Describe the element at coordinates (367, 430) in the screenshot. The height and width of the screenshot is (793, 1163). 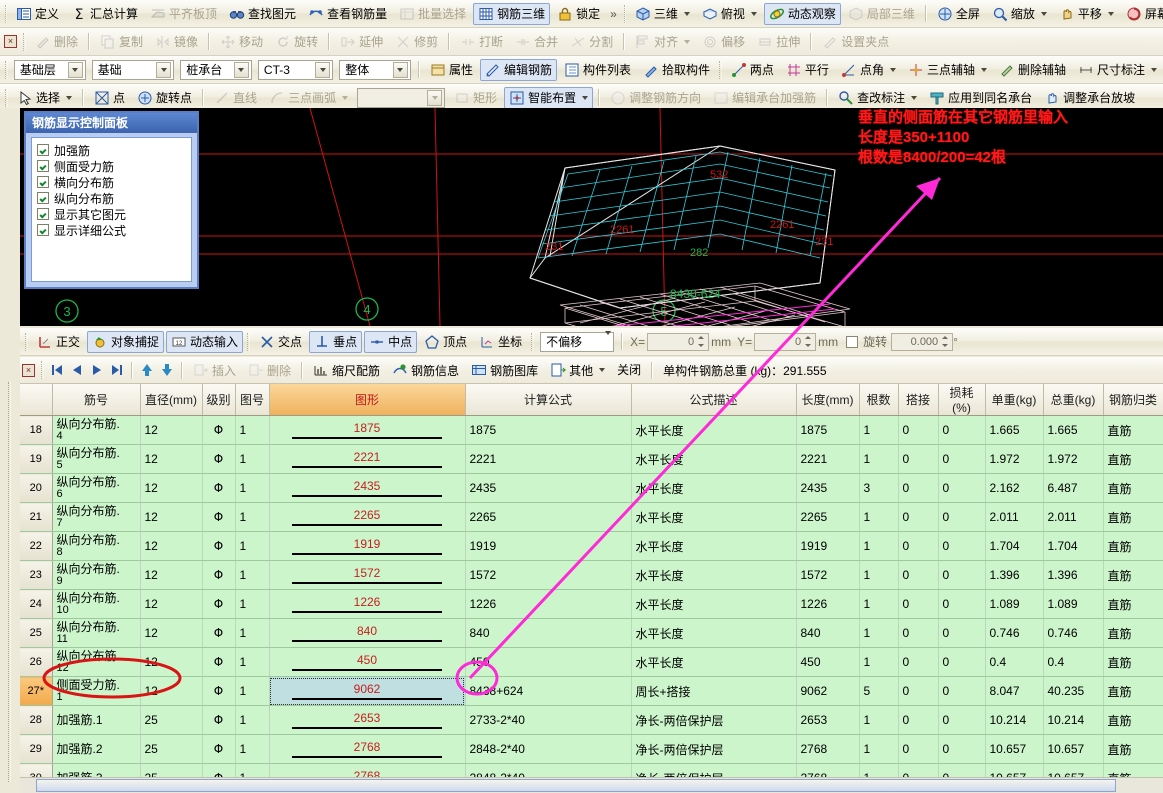
I see `cell-shape: 1875` at that location.